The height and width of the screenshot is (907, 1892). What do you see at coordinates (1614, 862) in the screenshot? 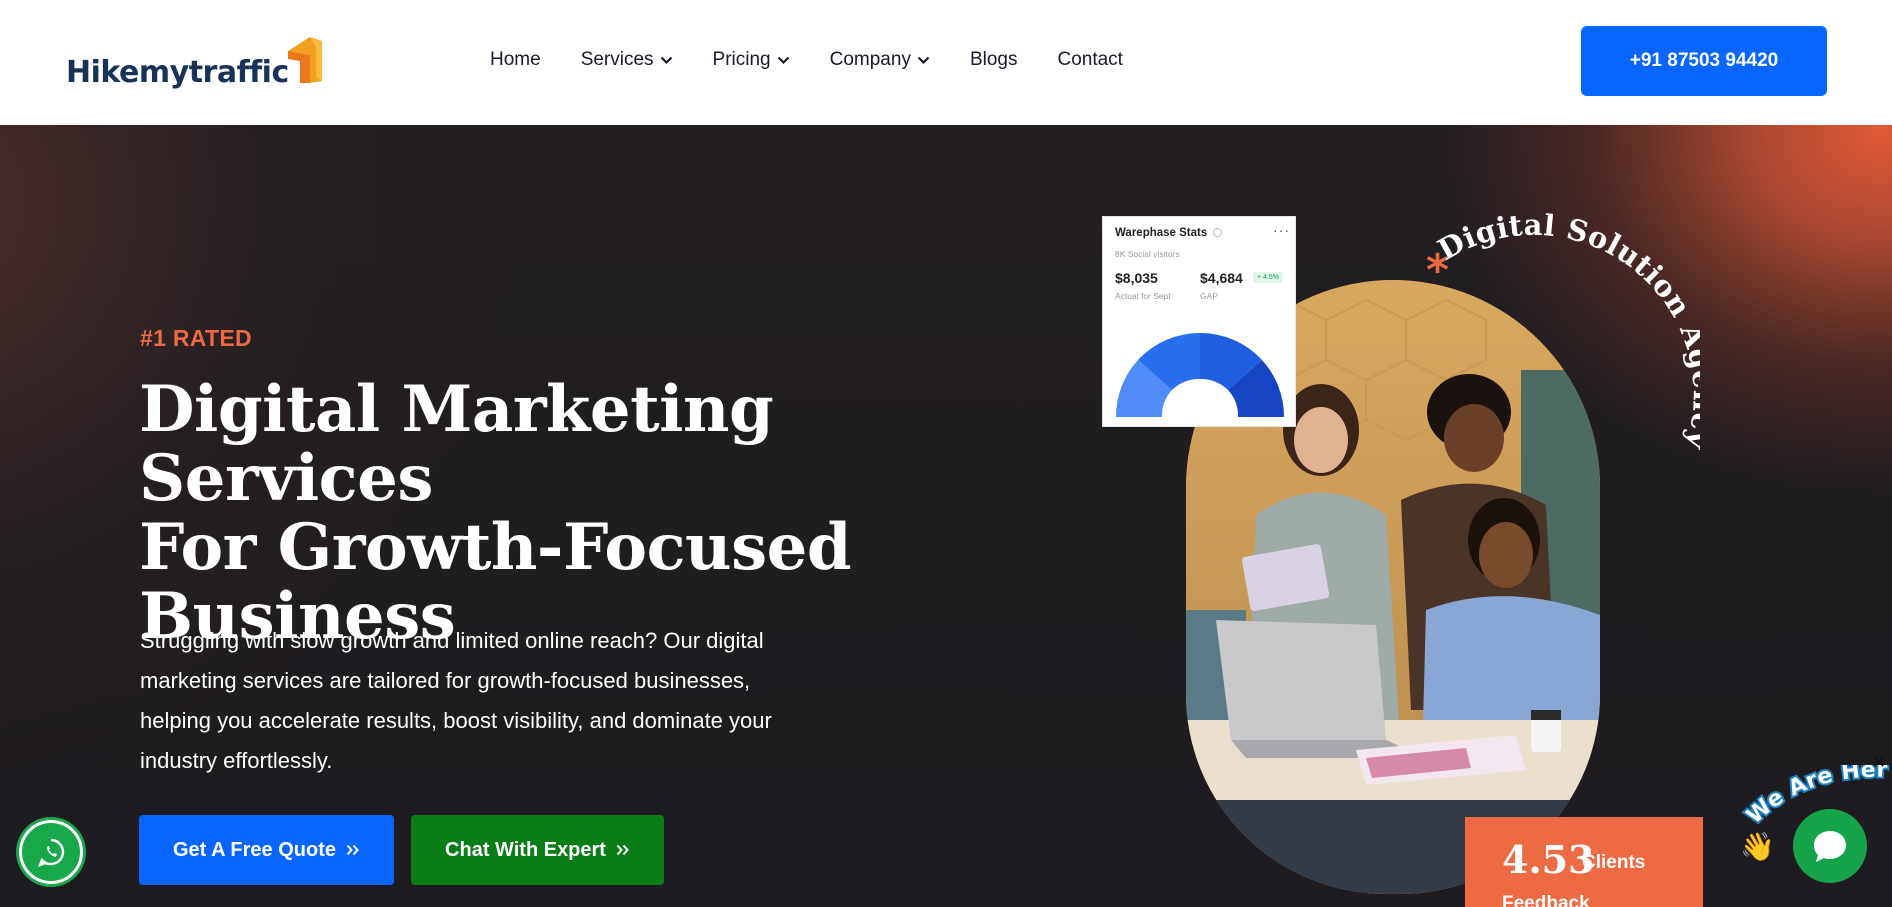
I see `rating-label: Clients` at bounding box center [1614, 862].